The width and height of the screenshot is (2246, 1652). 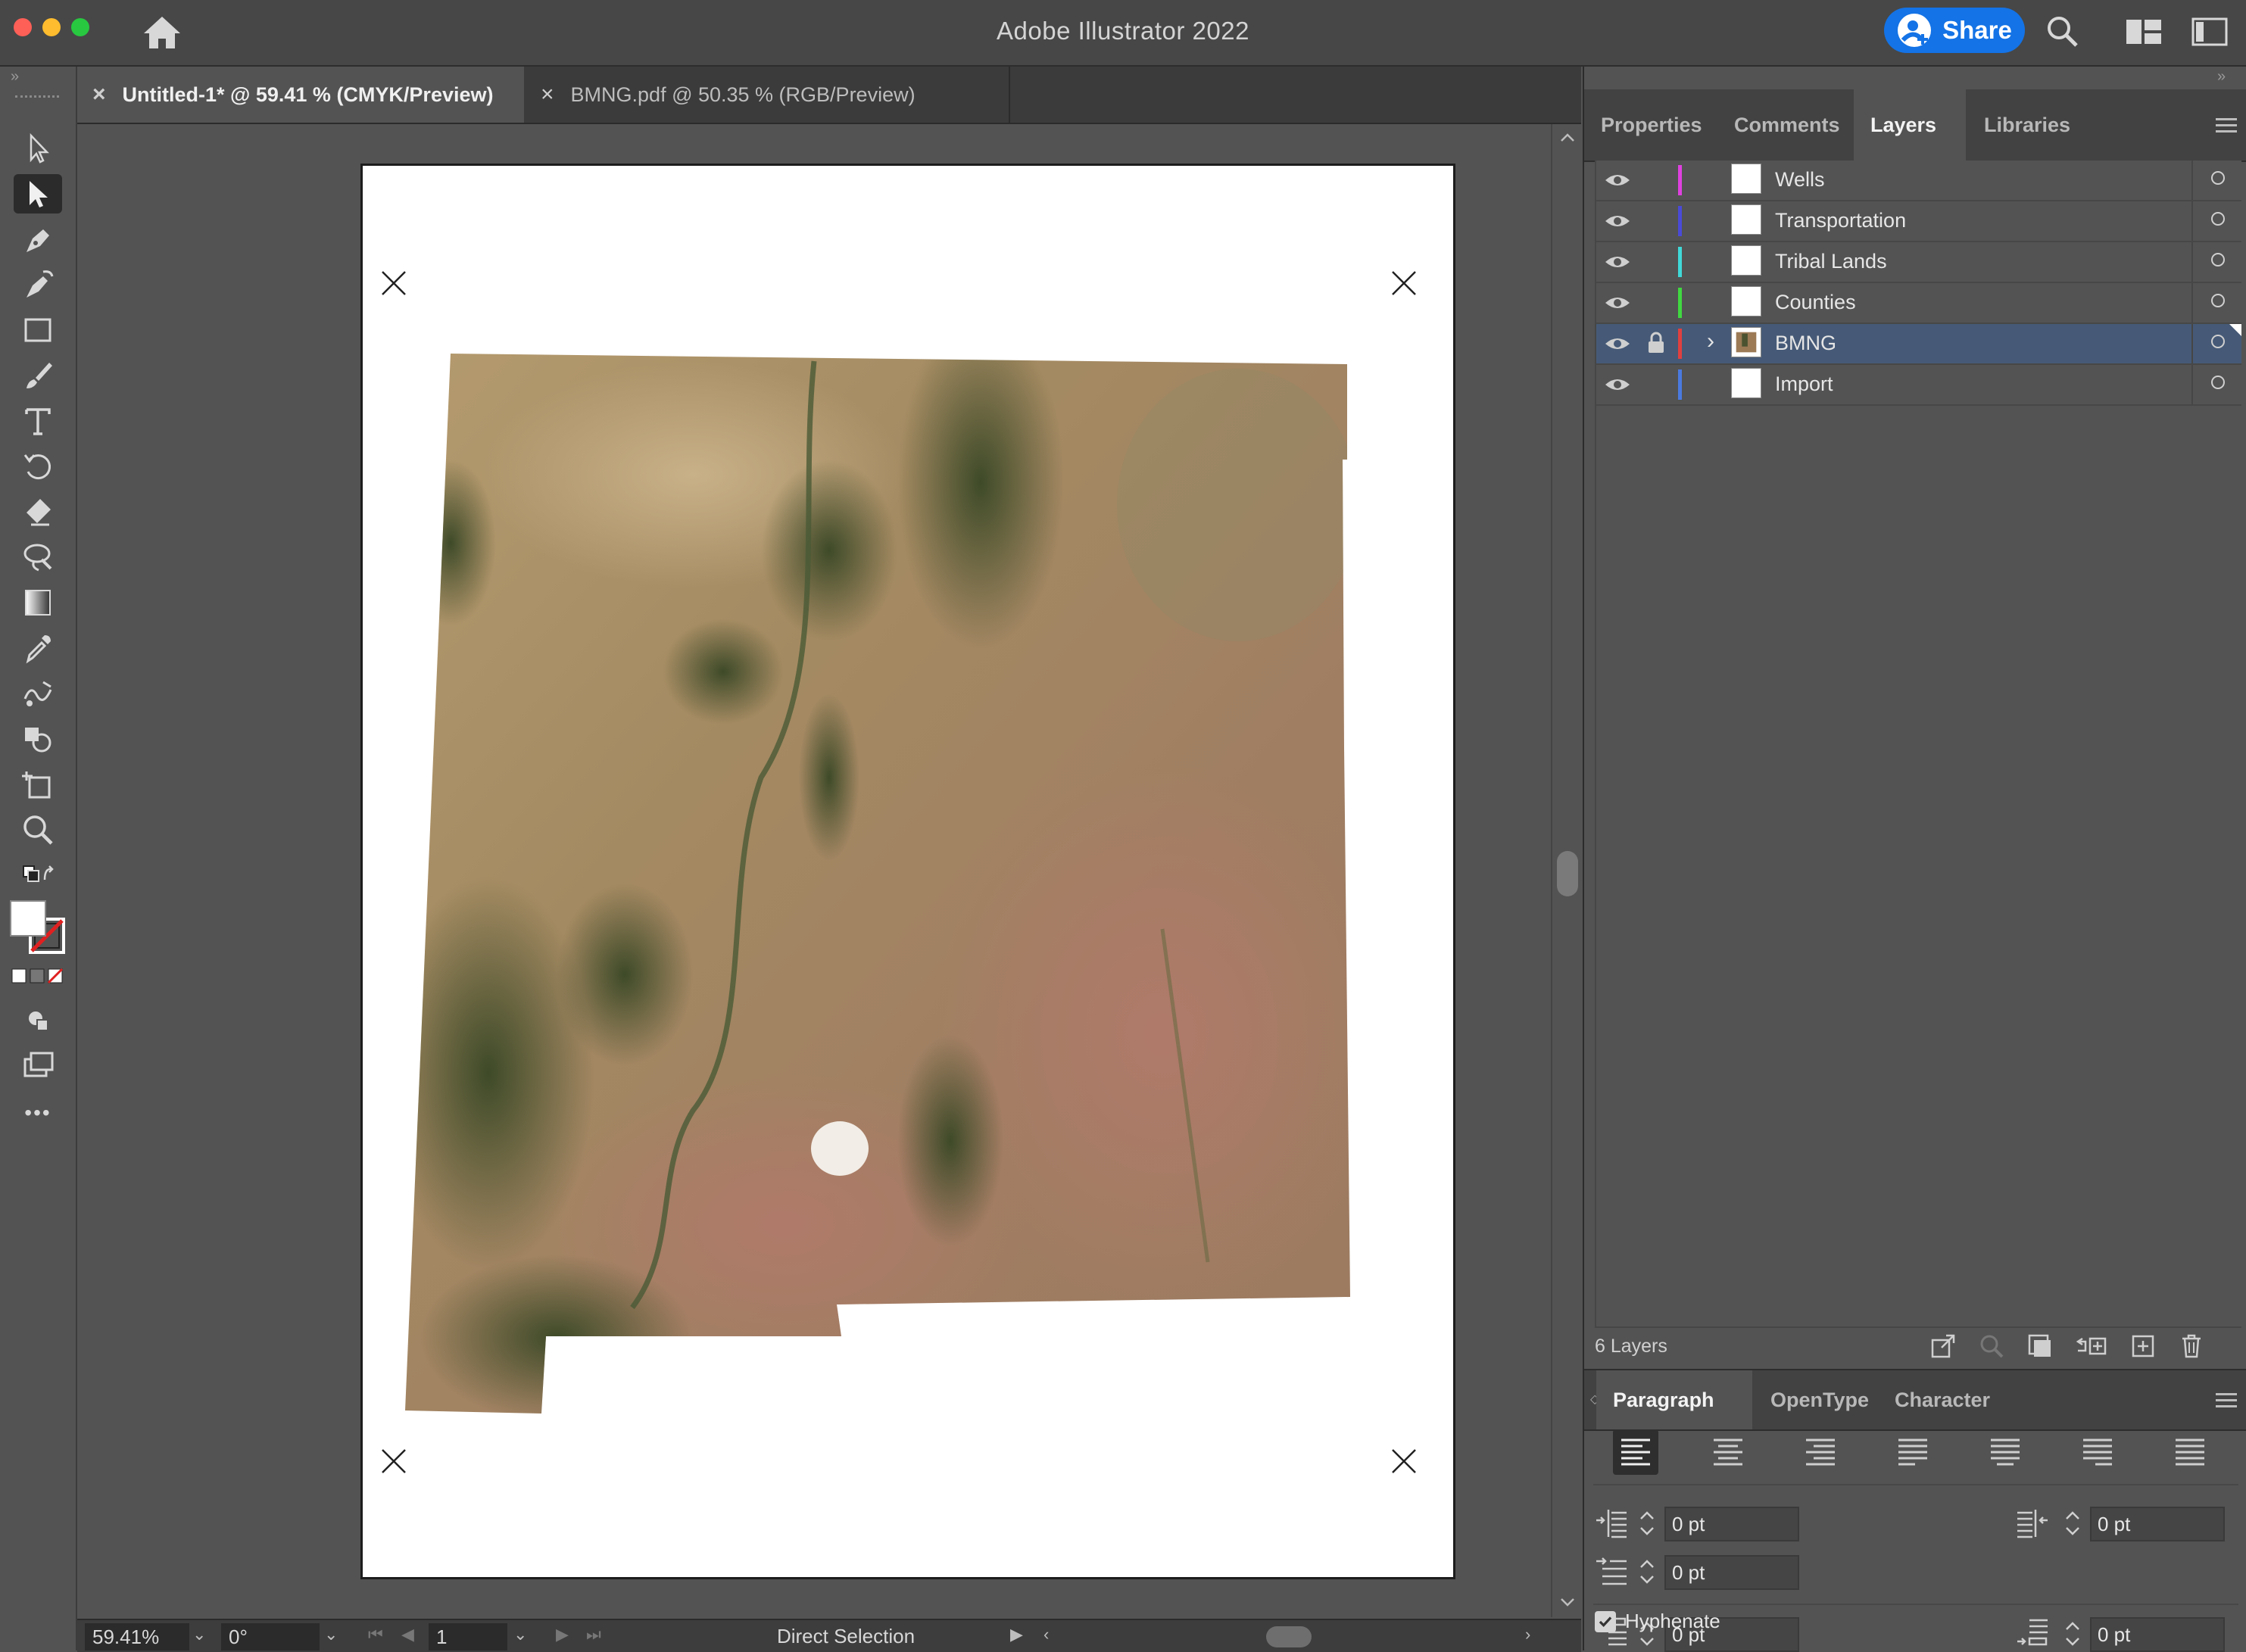 What do you see at coordinates (1955, 30) in the screenshot?
I see `share-button: Share` at bounding box center [1955, 30].